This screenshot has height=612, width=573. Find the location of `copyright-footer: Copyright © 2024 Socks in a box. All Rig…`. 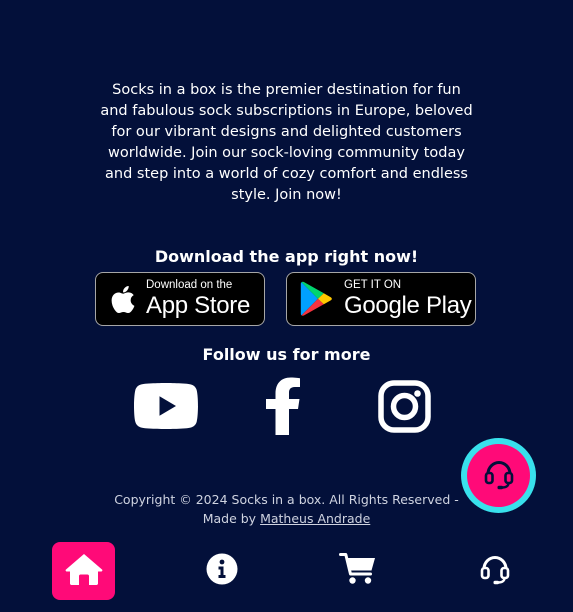

copyright-footer: Copyright © 2024 Socks in a box. All Rig… is located at coordinates (286, 509).